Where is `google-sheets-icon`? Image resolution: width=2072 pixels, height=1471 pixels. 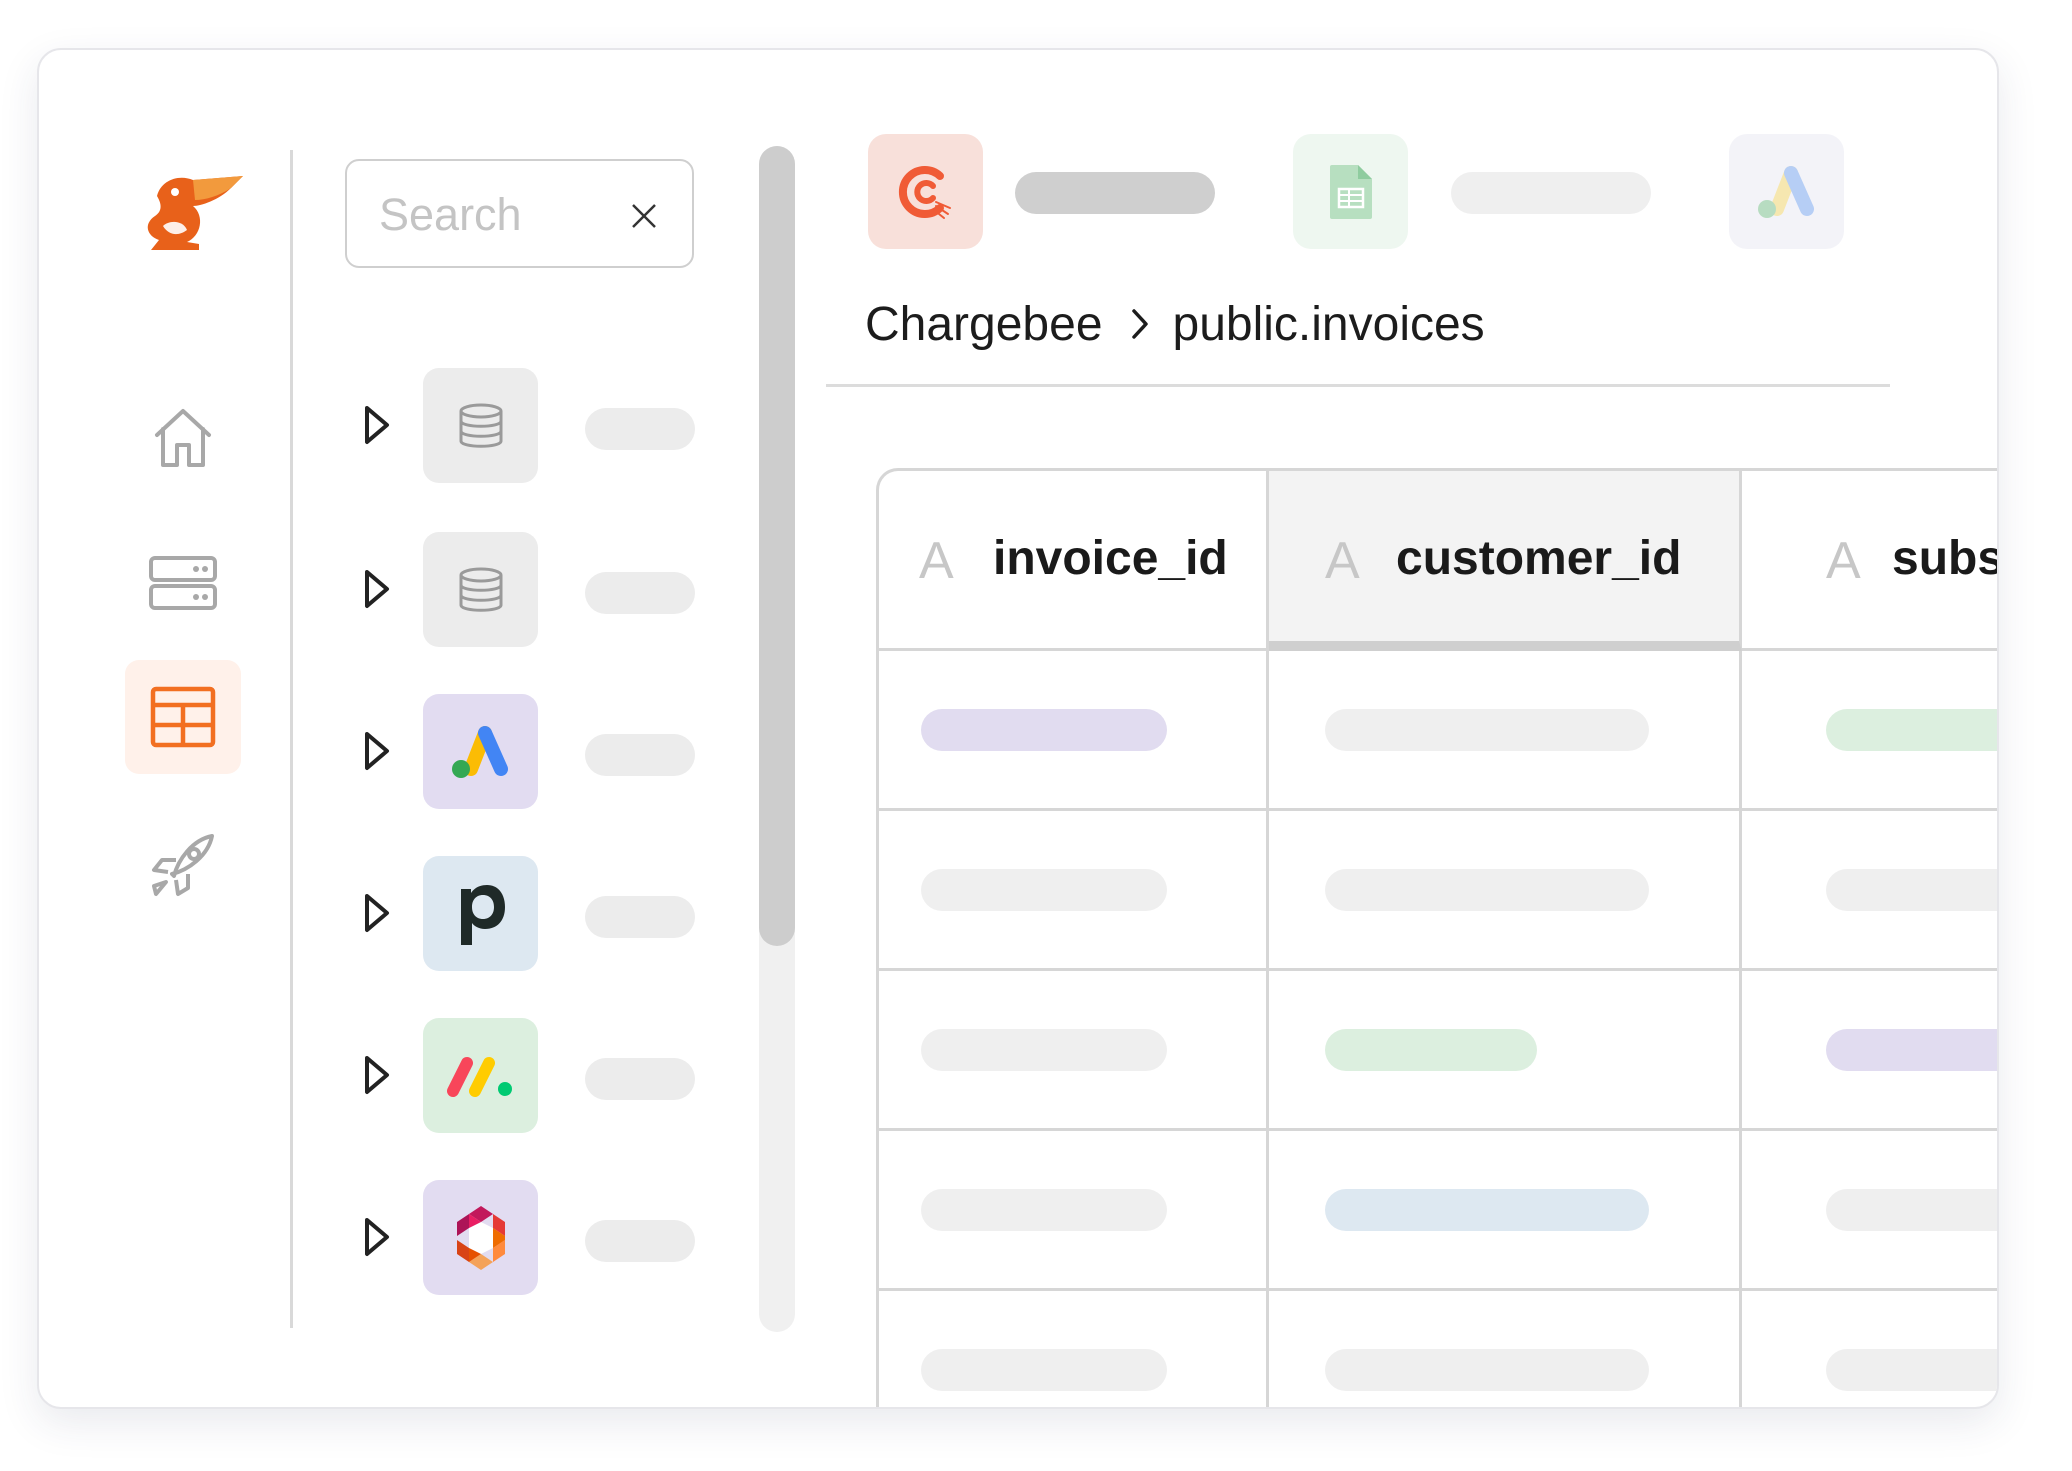 google-sheets-icon is located at coordinates (1350, 191).